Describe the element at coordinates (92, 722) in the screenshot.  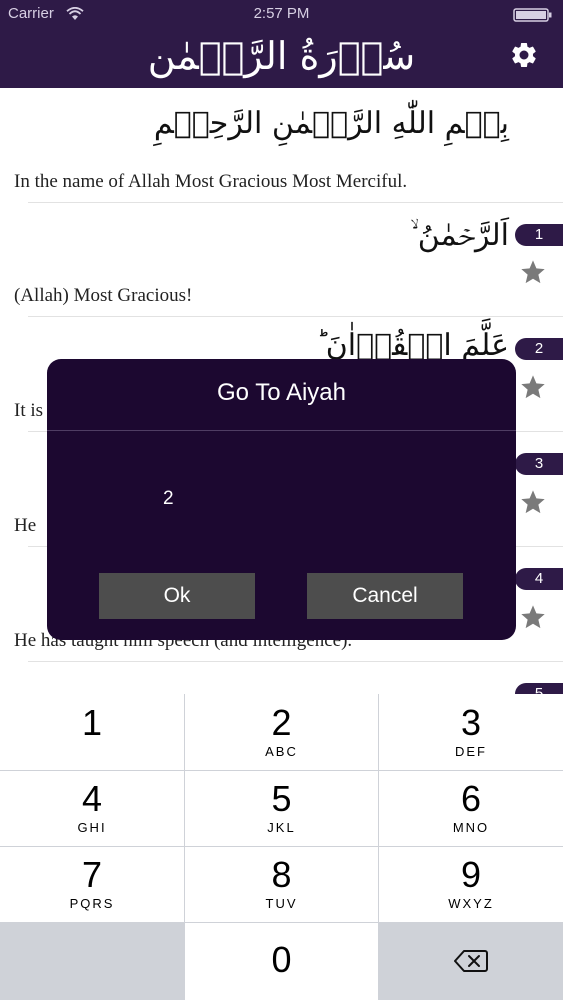
I see `key-digit: 1` at that location.